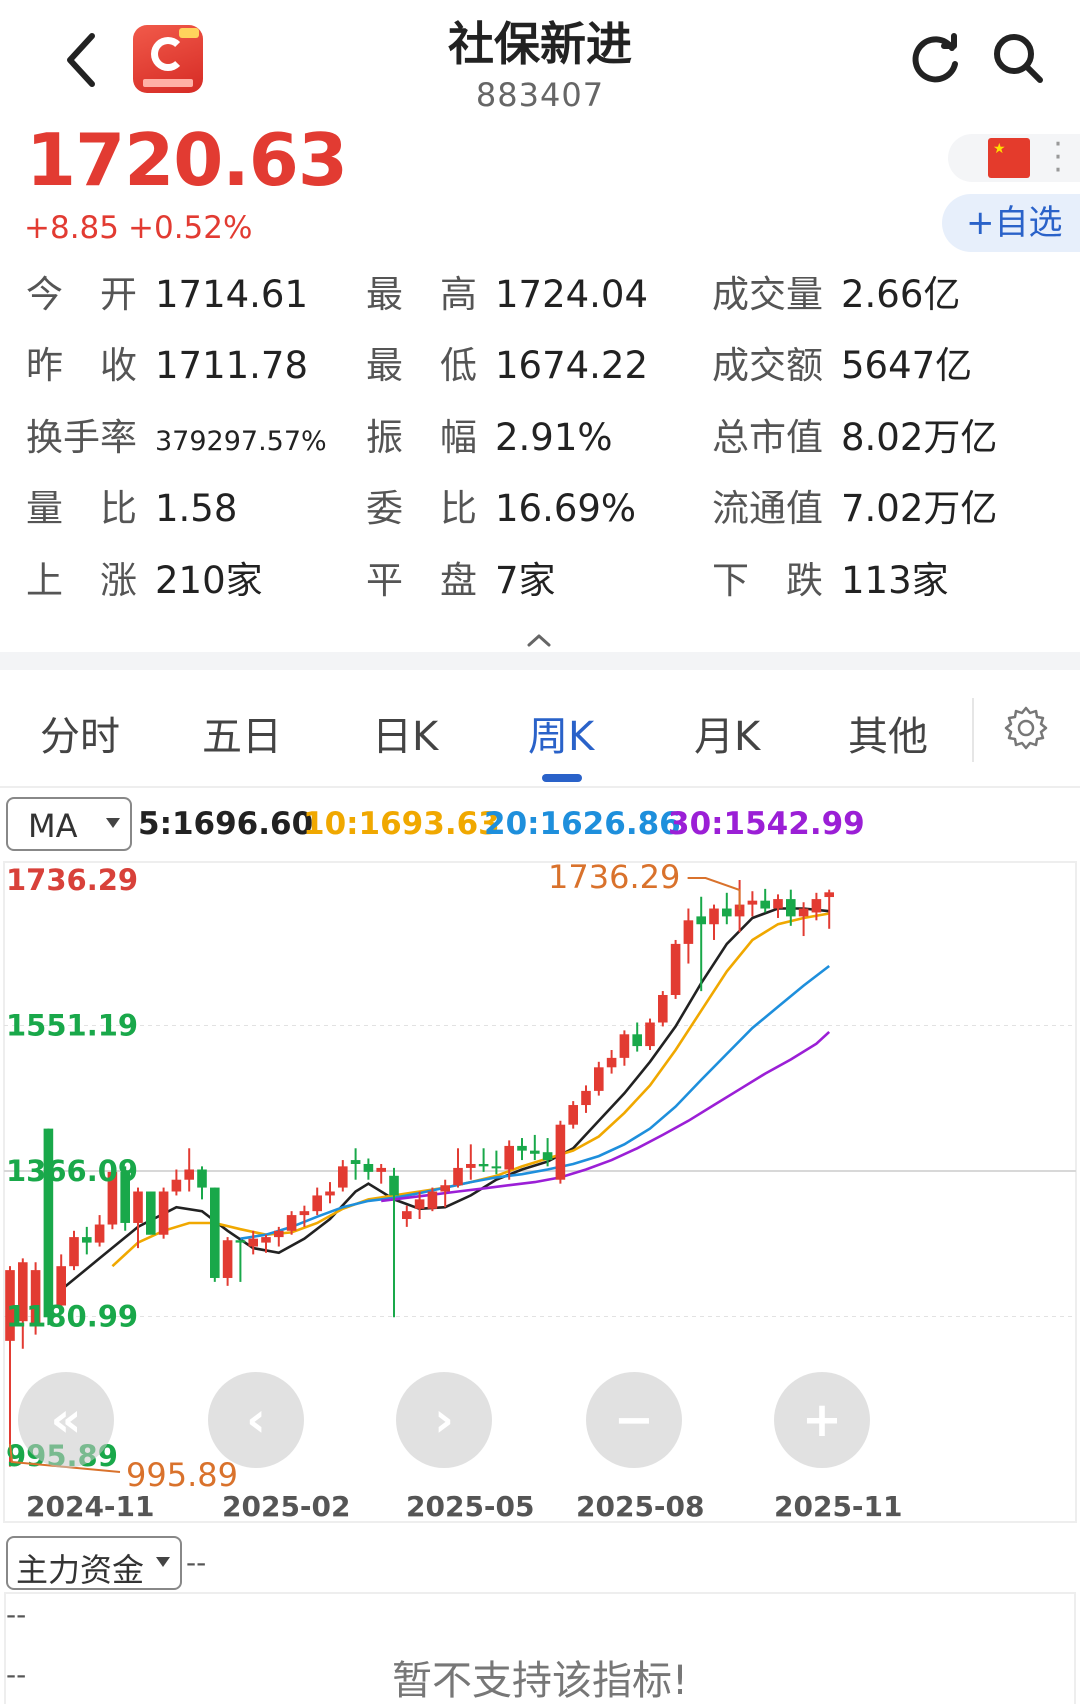  What do you see at coordinates (72, 880) in the screenshot?
I see `y-axis-label: 1736.29` at bounding box center [72, 880].